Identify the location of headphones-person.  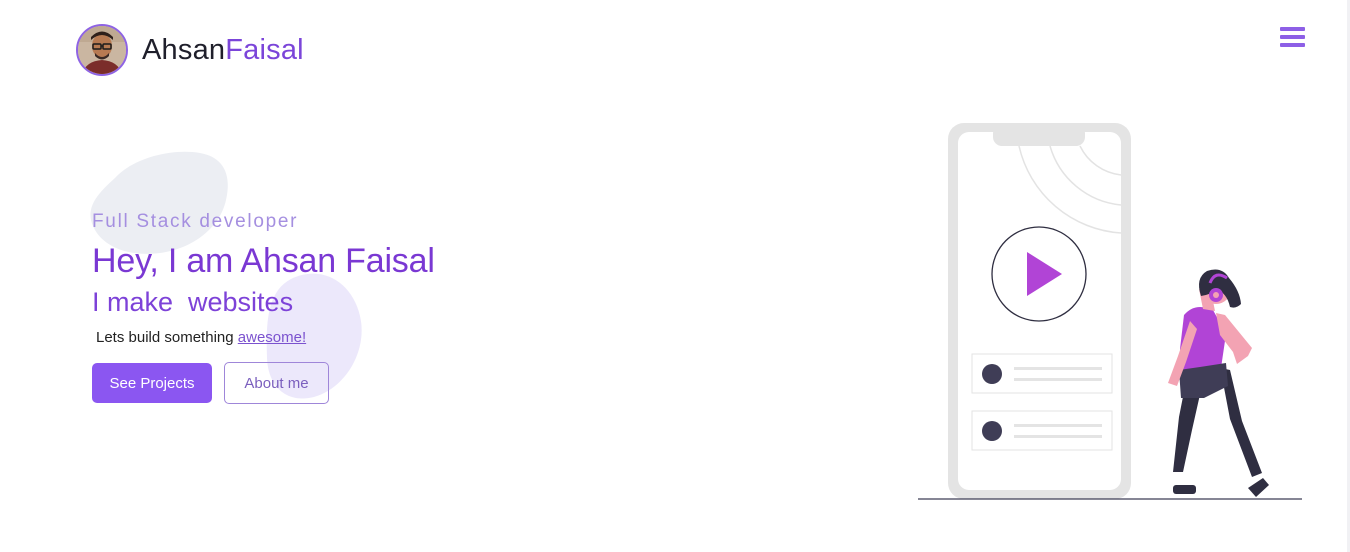
(1218, 383).